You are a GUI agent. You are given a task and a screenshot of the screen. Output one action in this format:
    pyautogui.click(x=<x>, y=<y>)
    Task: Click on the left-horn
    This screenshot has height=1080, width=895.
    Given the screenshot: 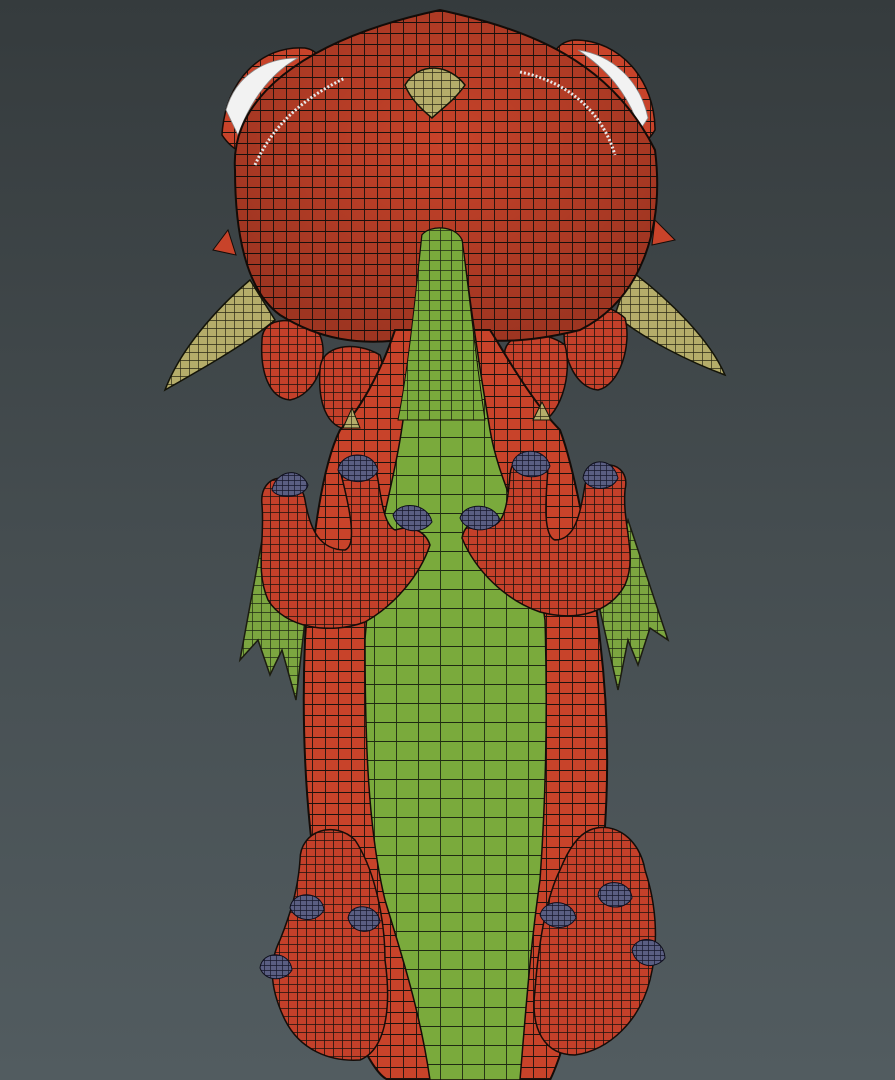 What is the action you would take?
    pyautogui.click(x=219, y=335)
    